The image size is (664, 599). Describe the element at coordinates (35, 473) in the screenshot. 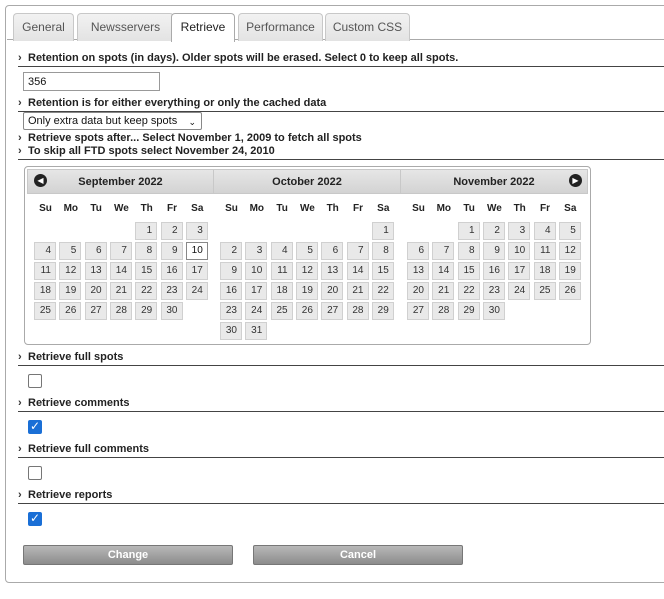

I see `retrieve-full-comments-checkbox` at that location.